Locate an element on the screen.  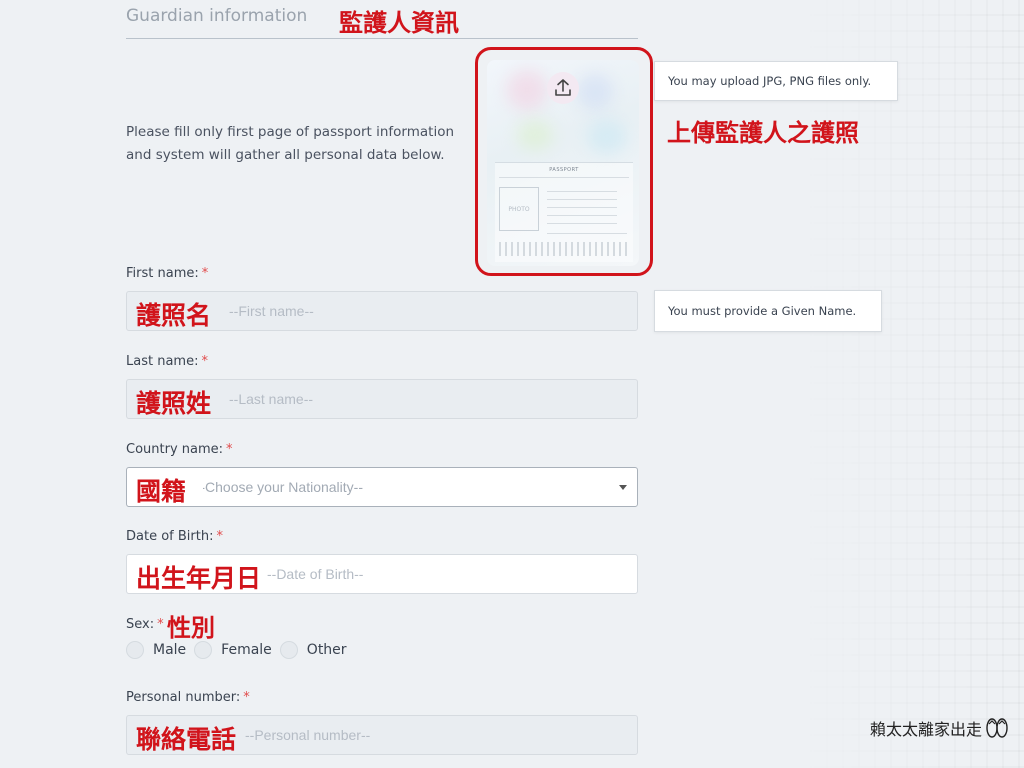
sex-annotation: 性別 is located at coordinates (191, 628).